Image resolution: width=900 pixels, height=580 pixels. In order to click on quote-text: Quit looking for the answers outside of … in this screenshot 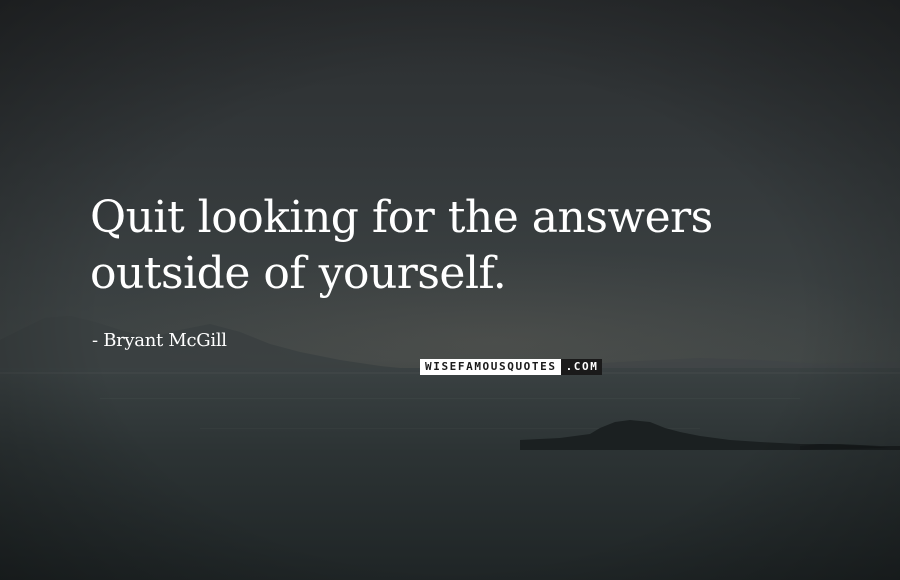, I will do `click(401, 245)`.